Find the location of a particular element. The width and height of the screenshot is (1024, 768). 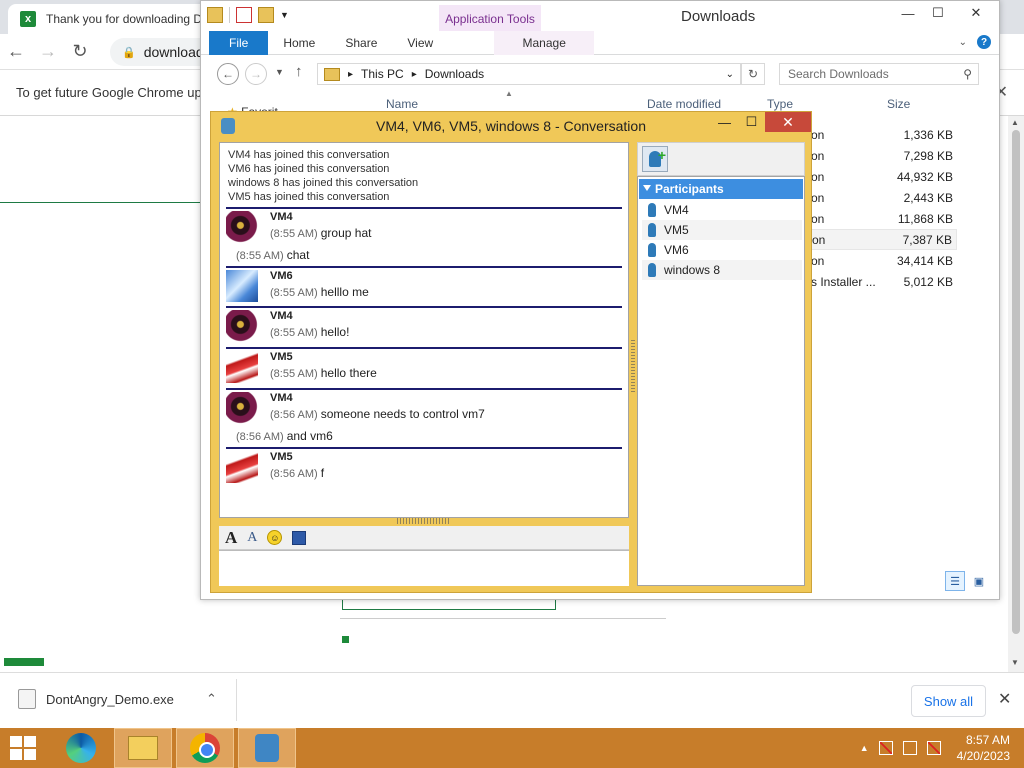

file-size: 7,387 KB is located at coordinates (927, 239).